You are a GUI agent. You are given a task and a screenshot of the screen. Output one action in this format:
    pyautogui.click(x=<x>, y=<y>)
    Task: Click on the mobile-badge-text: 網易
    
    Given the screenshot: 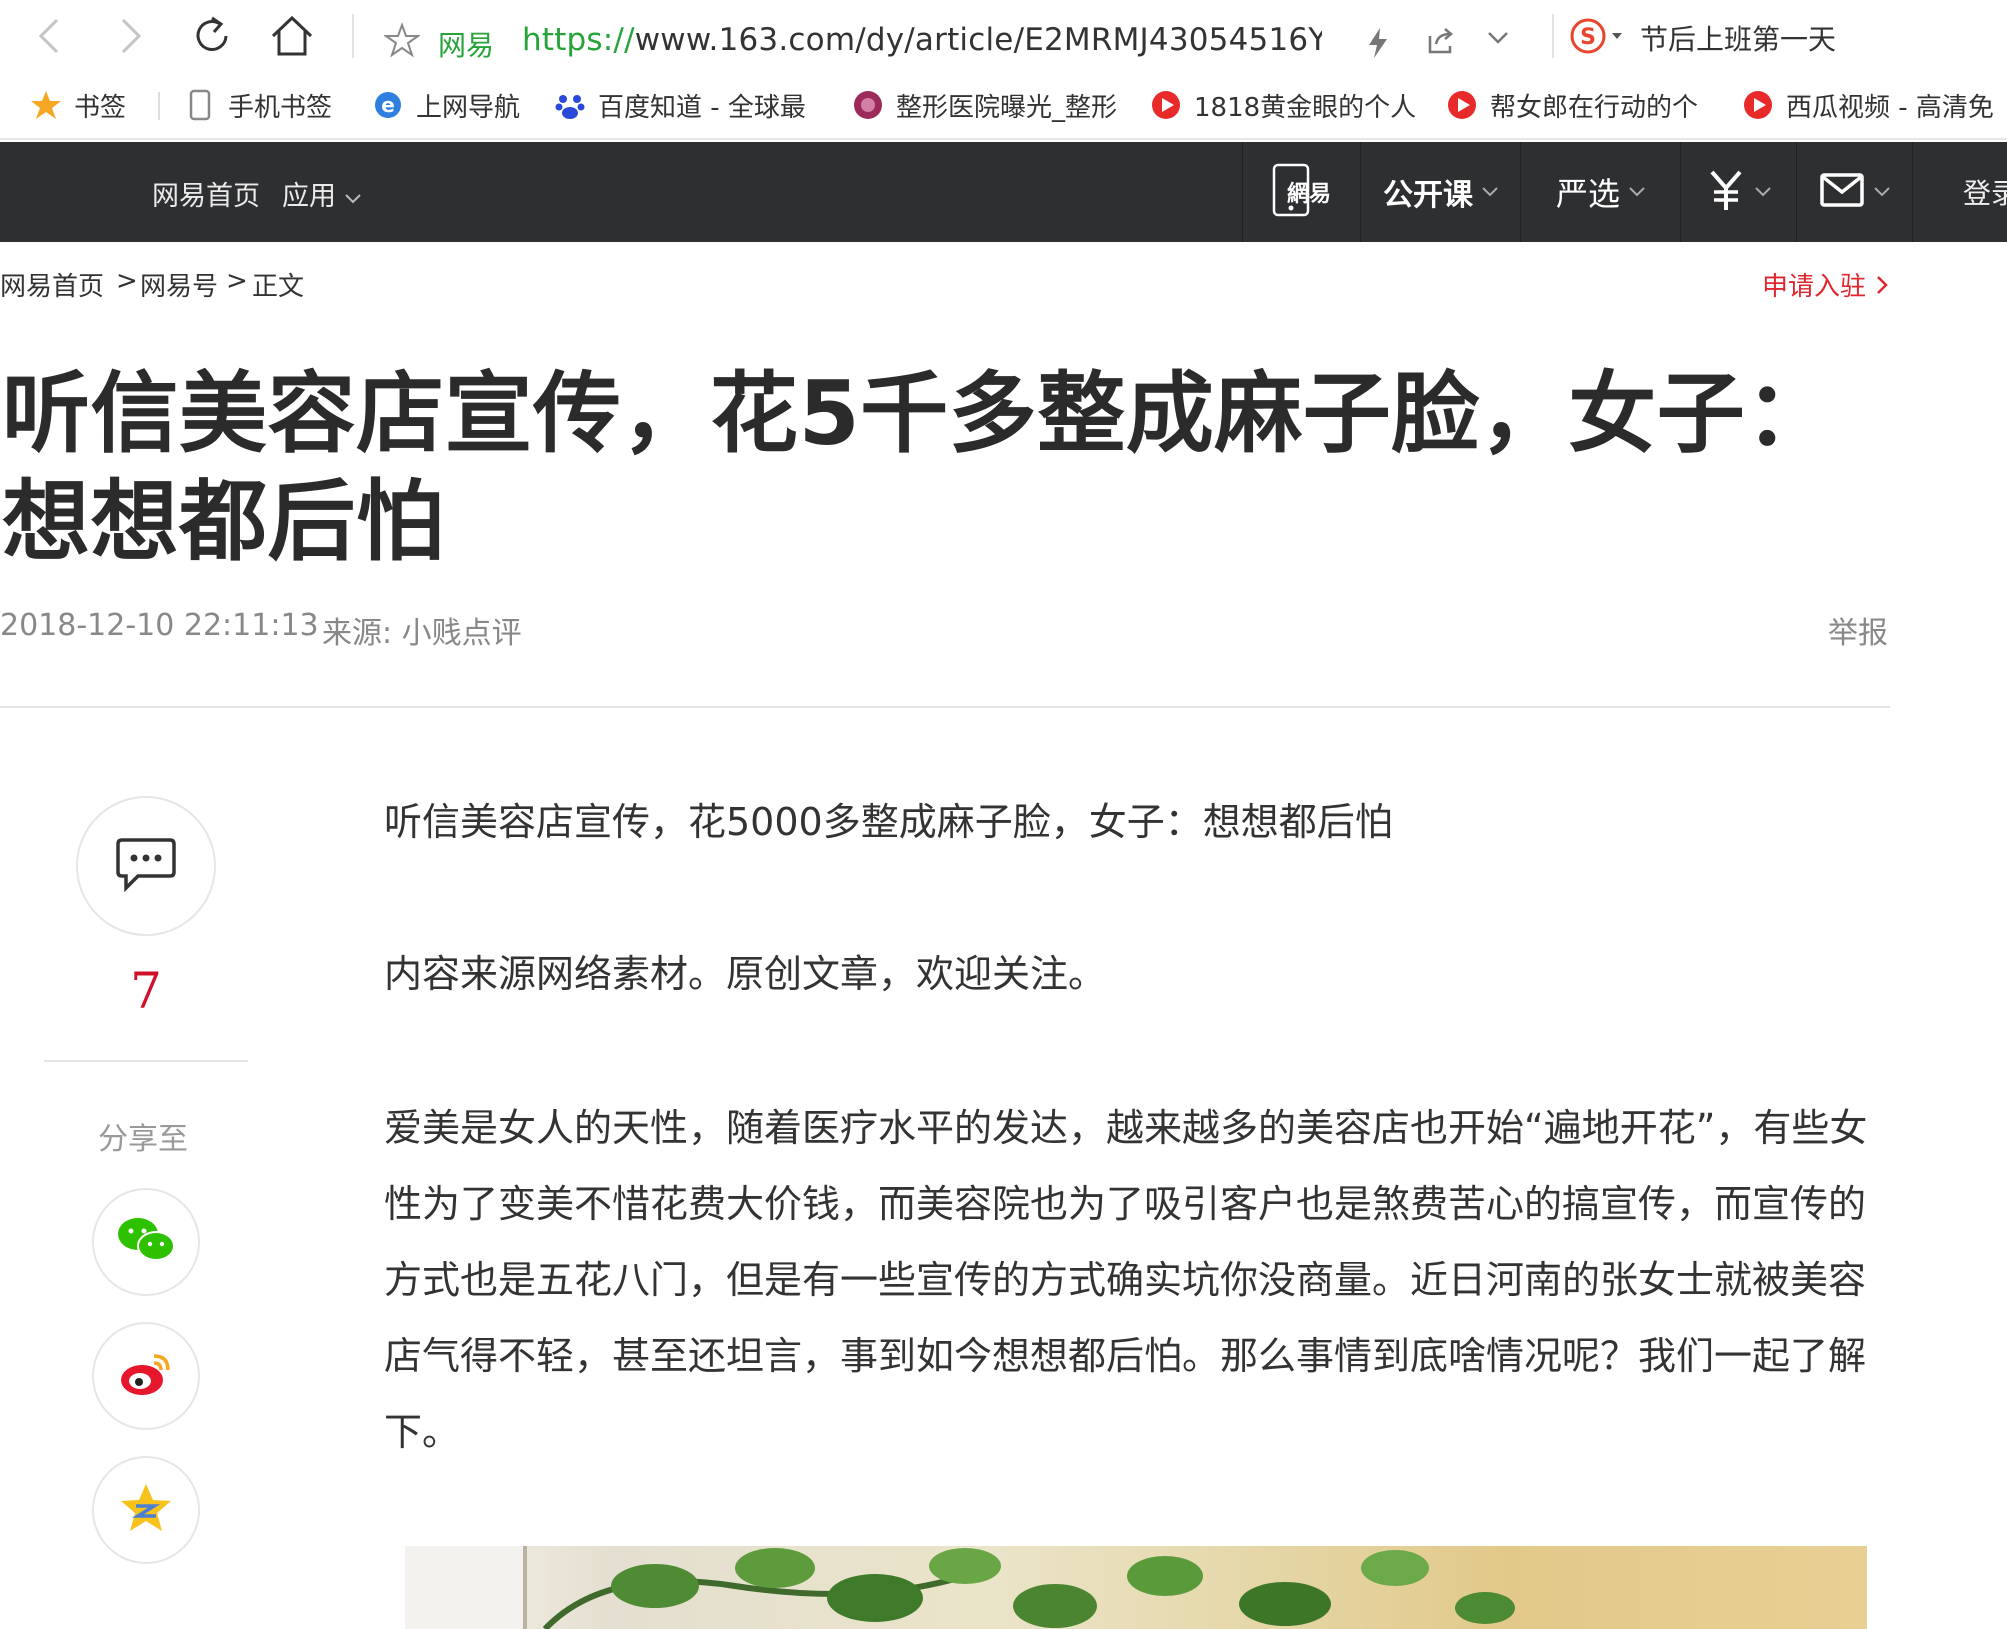 What is the action you would take?
    pyautogui.click(x=1309, y=194)
    